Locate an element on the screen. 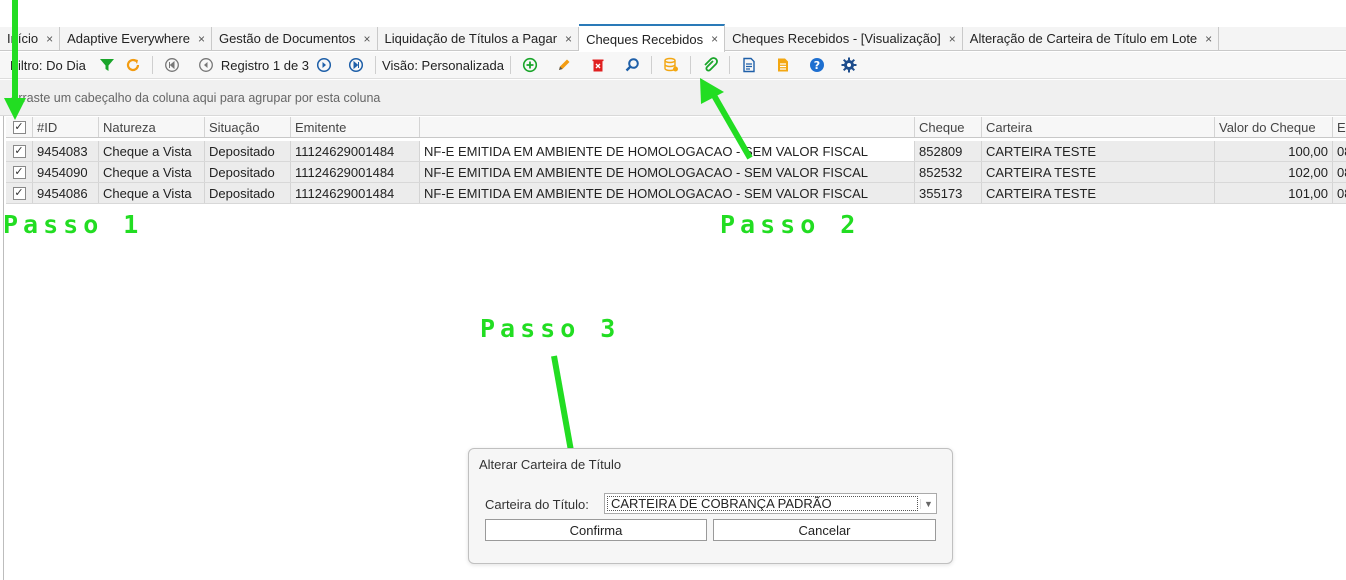  filter-icon is located at coordinates (107, 65).